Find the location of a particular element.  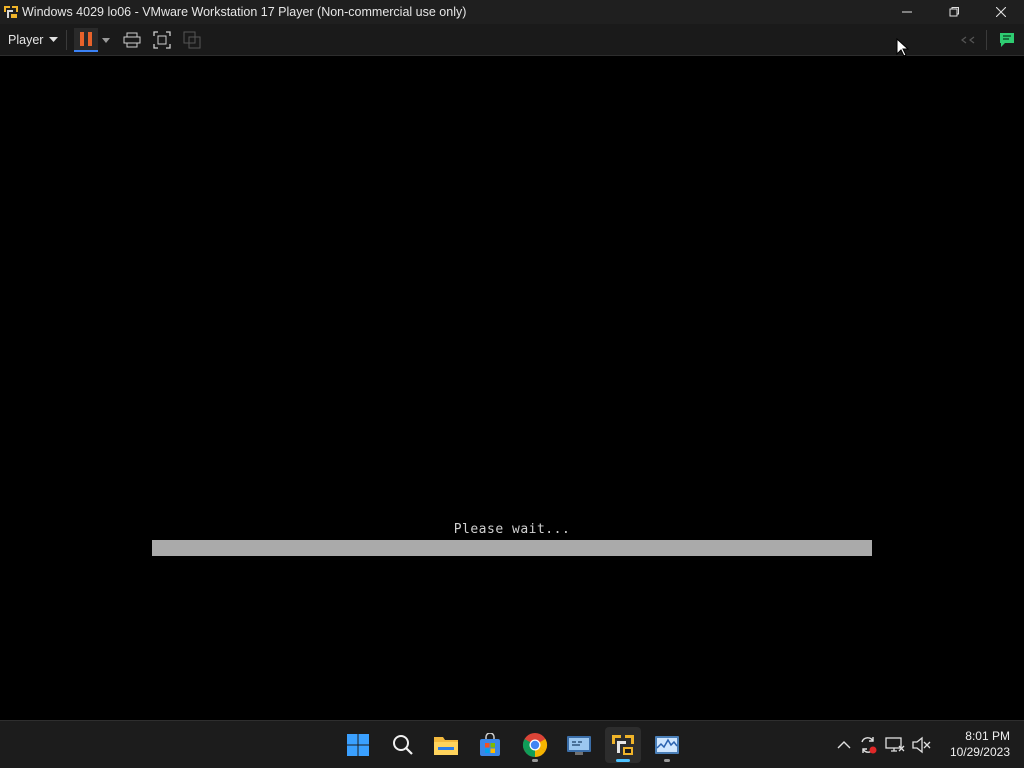

message-log-icon is located at coordinates (1007, 40).